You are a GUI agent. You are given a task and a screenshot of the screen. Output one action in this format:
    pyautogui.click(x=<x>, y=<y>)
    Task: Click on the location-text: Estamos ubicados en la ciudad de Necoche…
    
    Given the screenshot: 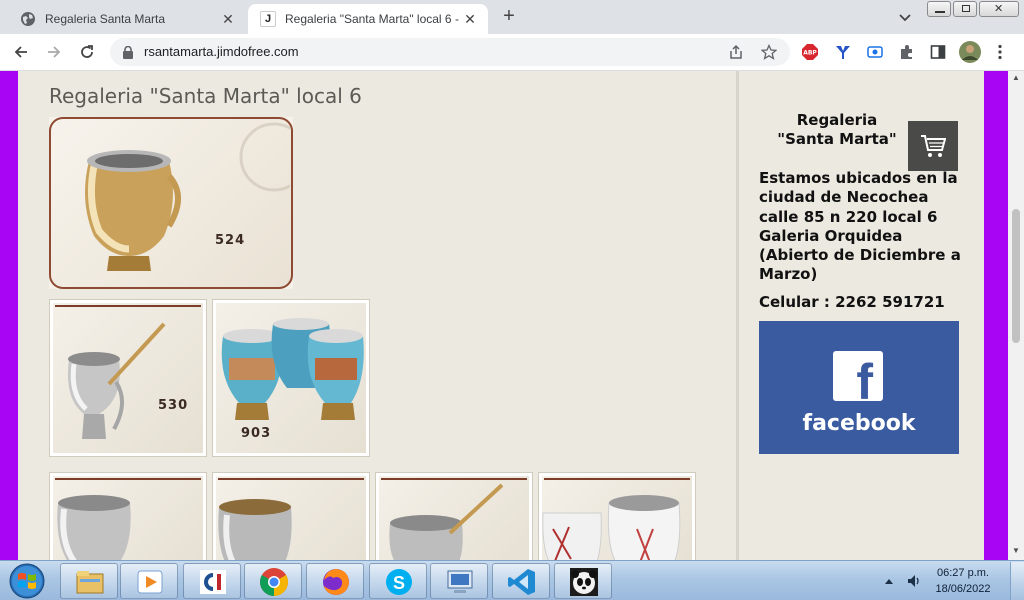 What is the action you would take?
    pyautogui.click(x=860, y=226)
    